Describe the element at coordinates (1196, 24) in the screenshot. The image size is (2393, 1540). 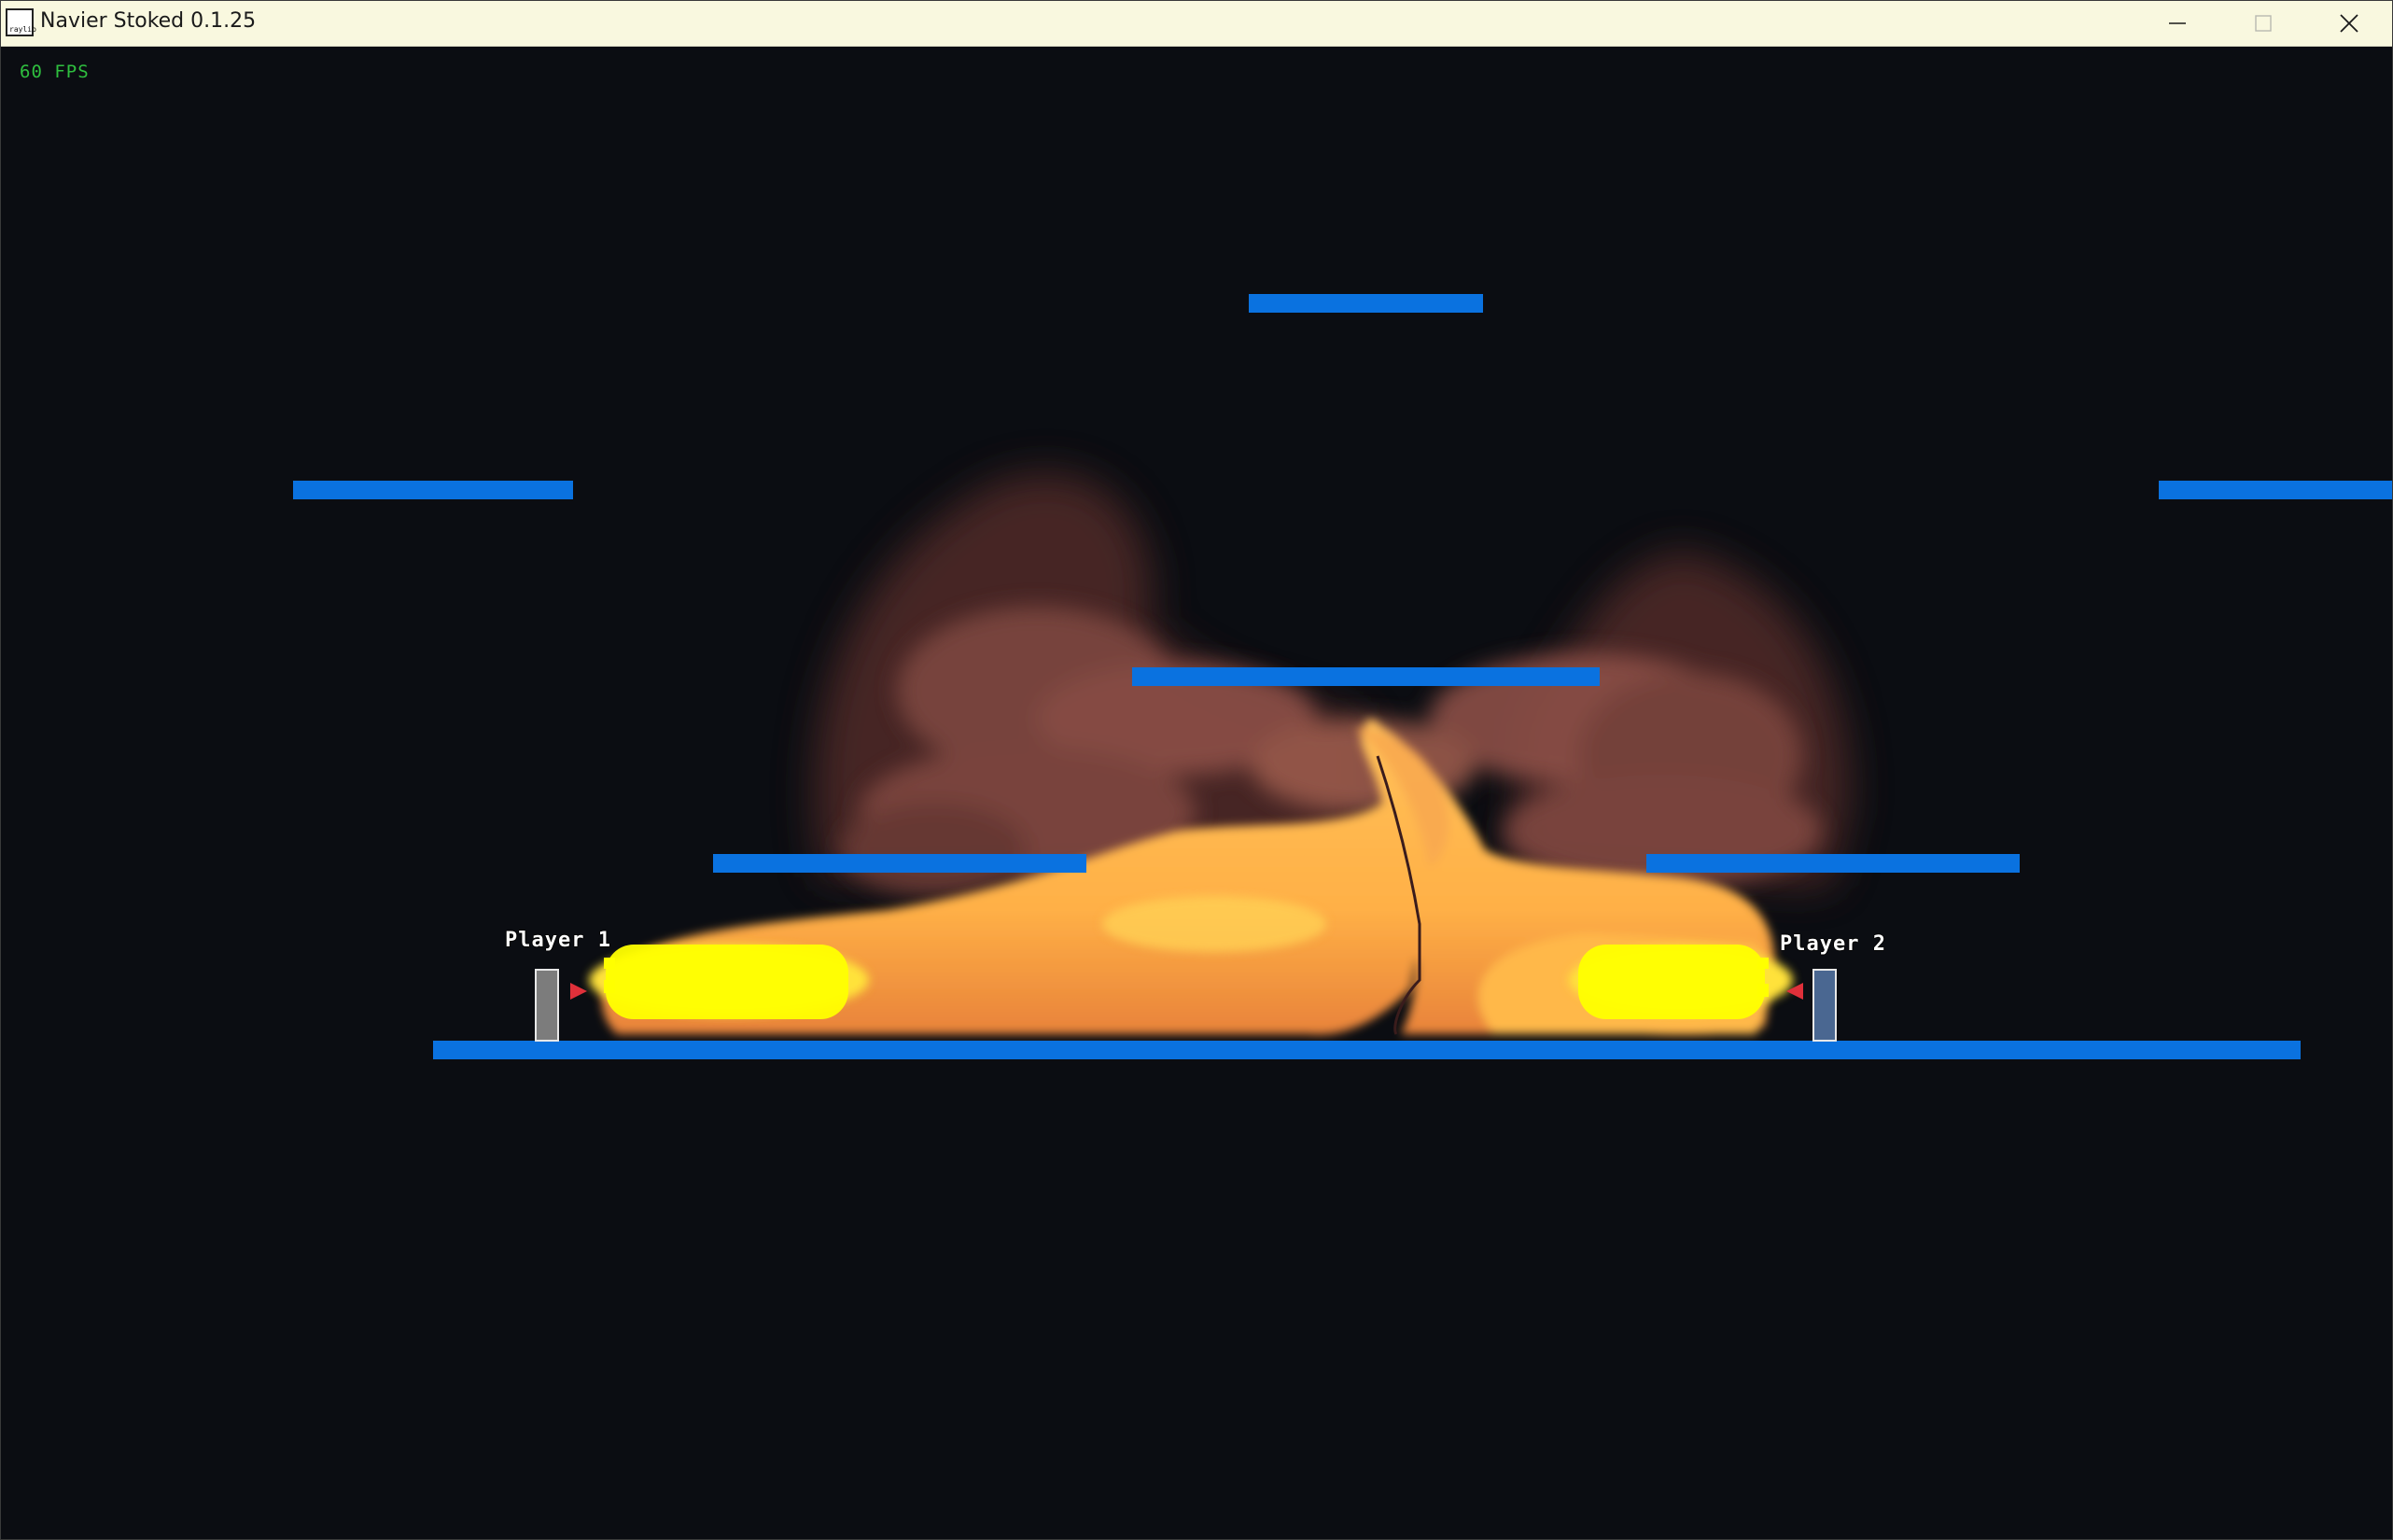
I see `title-bar: raylib Navier Stoked 0.1.25` at that location.